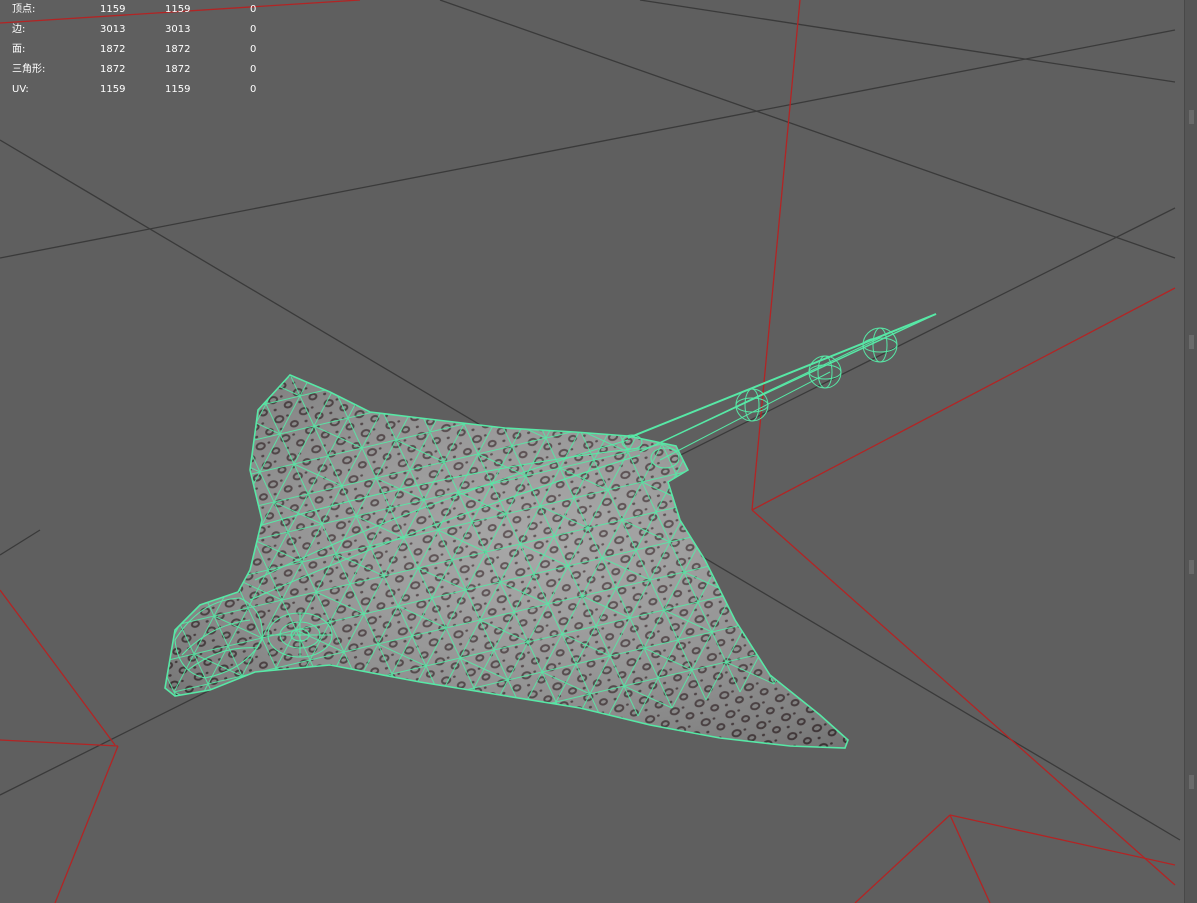  What do you see at coordinates (113, 9) in the screenshot?
I see `stat-value: 1159` at bounding box center [113, 9].